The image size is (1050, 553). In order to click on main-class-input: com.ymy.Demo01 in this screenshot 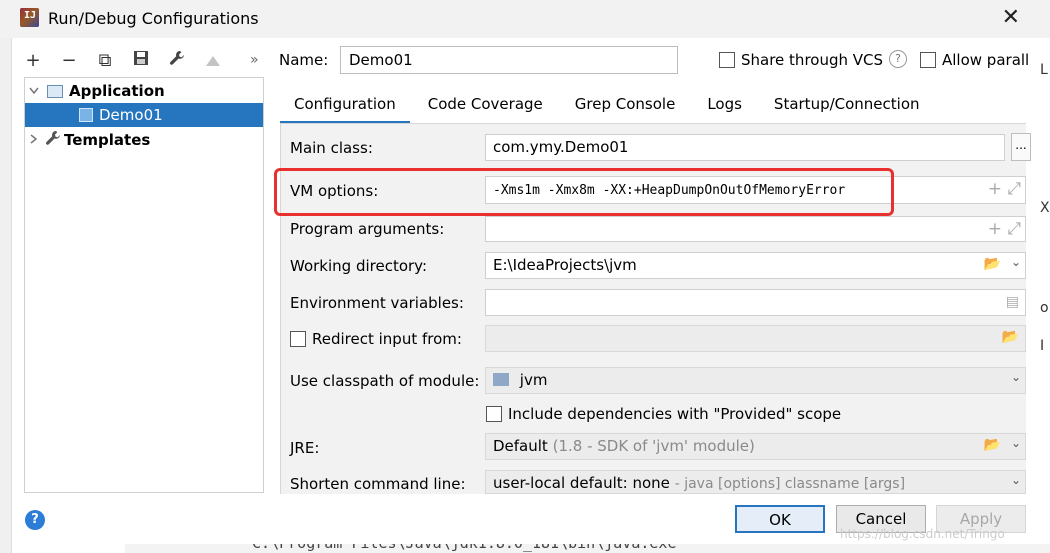, I will do `click(745, 147)`.